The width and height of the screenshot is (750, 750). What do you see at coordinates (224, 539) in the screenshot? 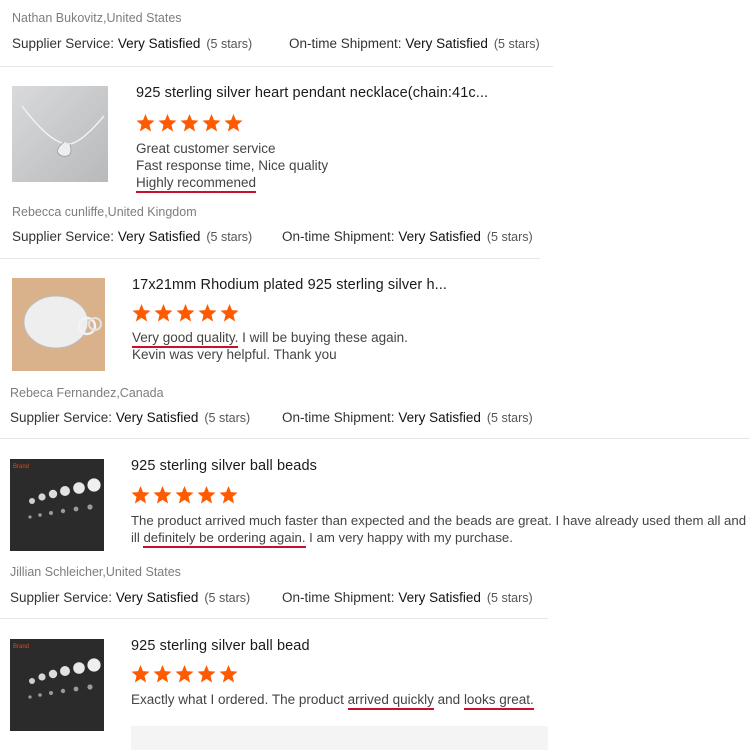
I see `highlighted-phrase: definitely be ordering again.` at bounding box center [224, 539].